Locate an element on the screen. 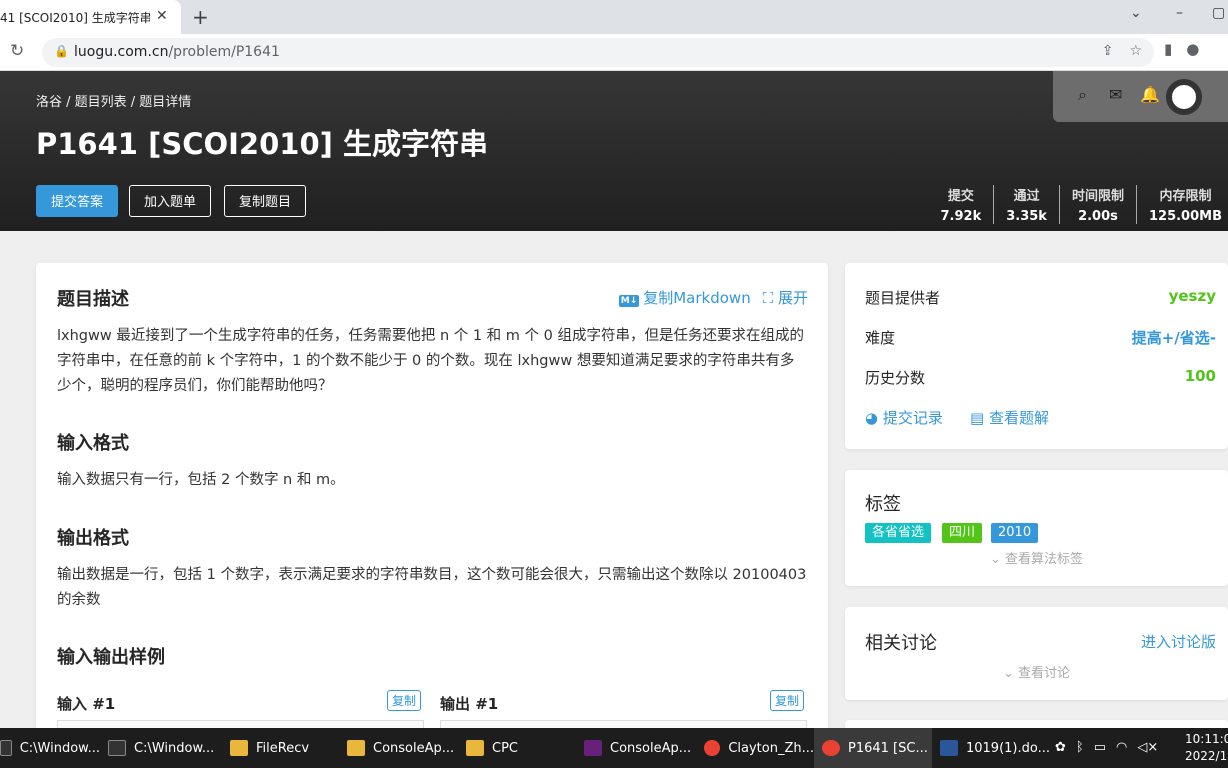 The height and width of the screenshot is (768, 1228). pie-chart-icon: ◕ is located at coordinates (874, 418).